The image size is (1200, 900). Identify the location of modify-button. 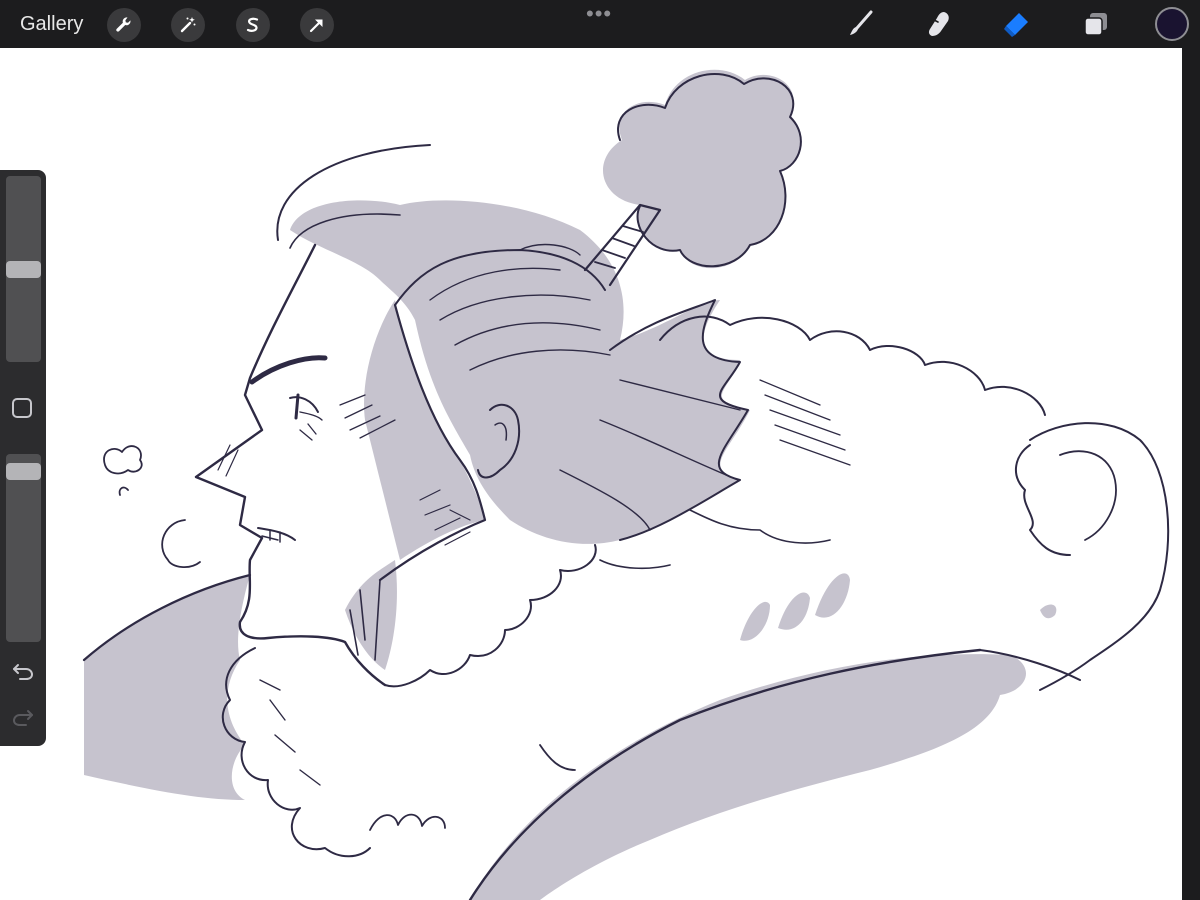
(22, 408).